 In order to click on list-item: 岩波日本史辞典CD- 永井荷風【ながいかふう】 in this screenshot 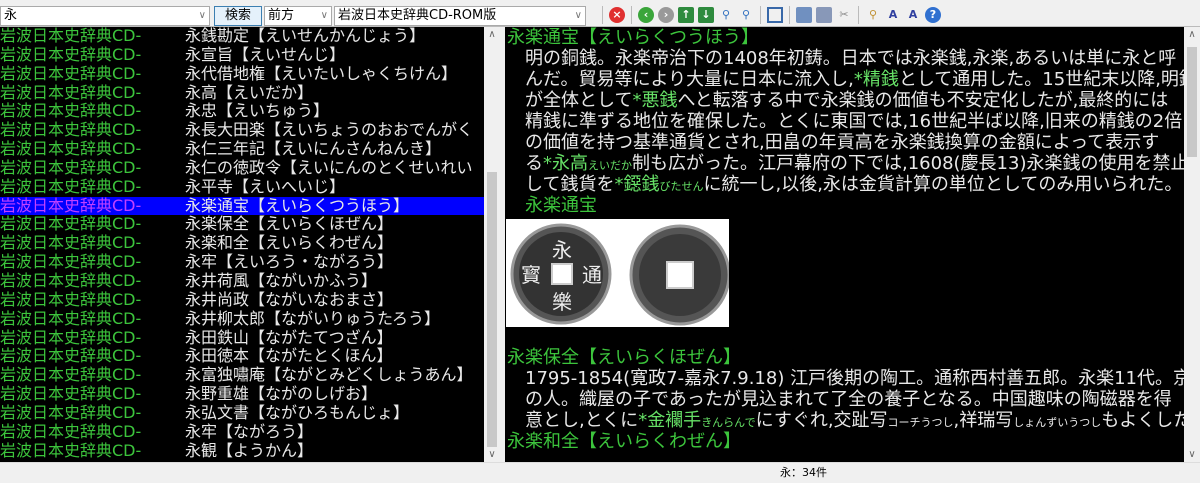, I will do `click(242, 281)`.